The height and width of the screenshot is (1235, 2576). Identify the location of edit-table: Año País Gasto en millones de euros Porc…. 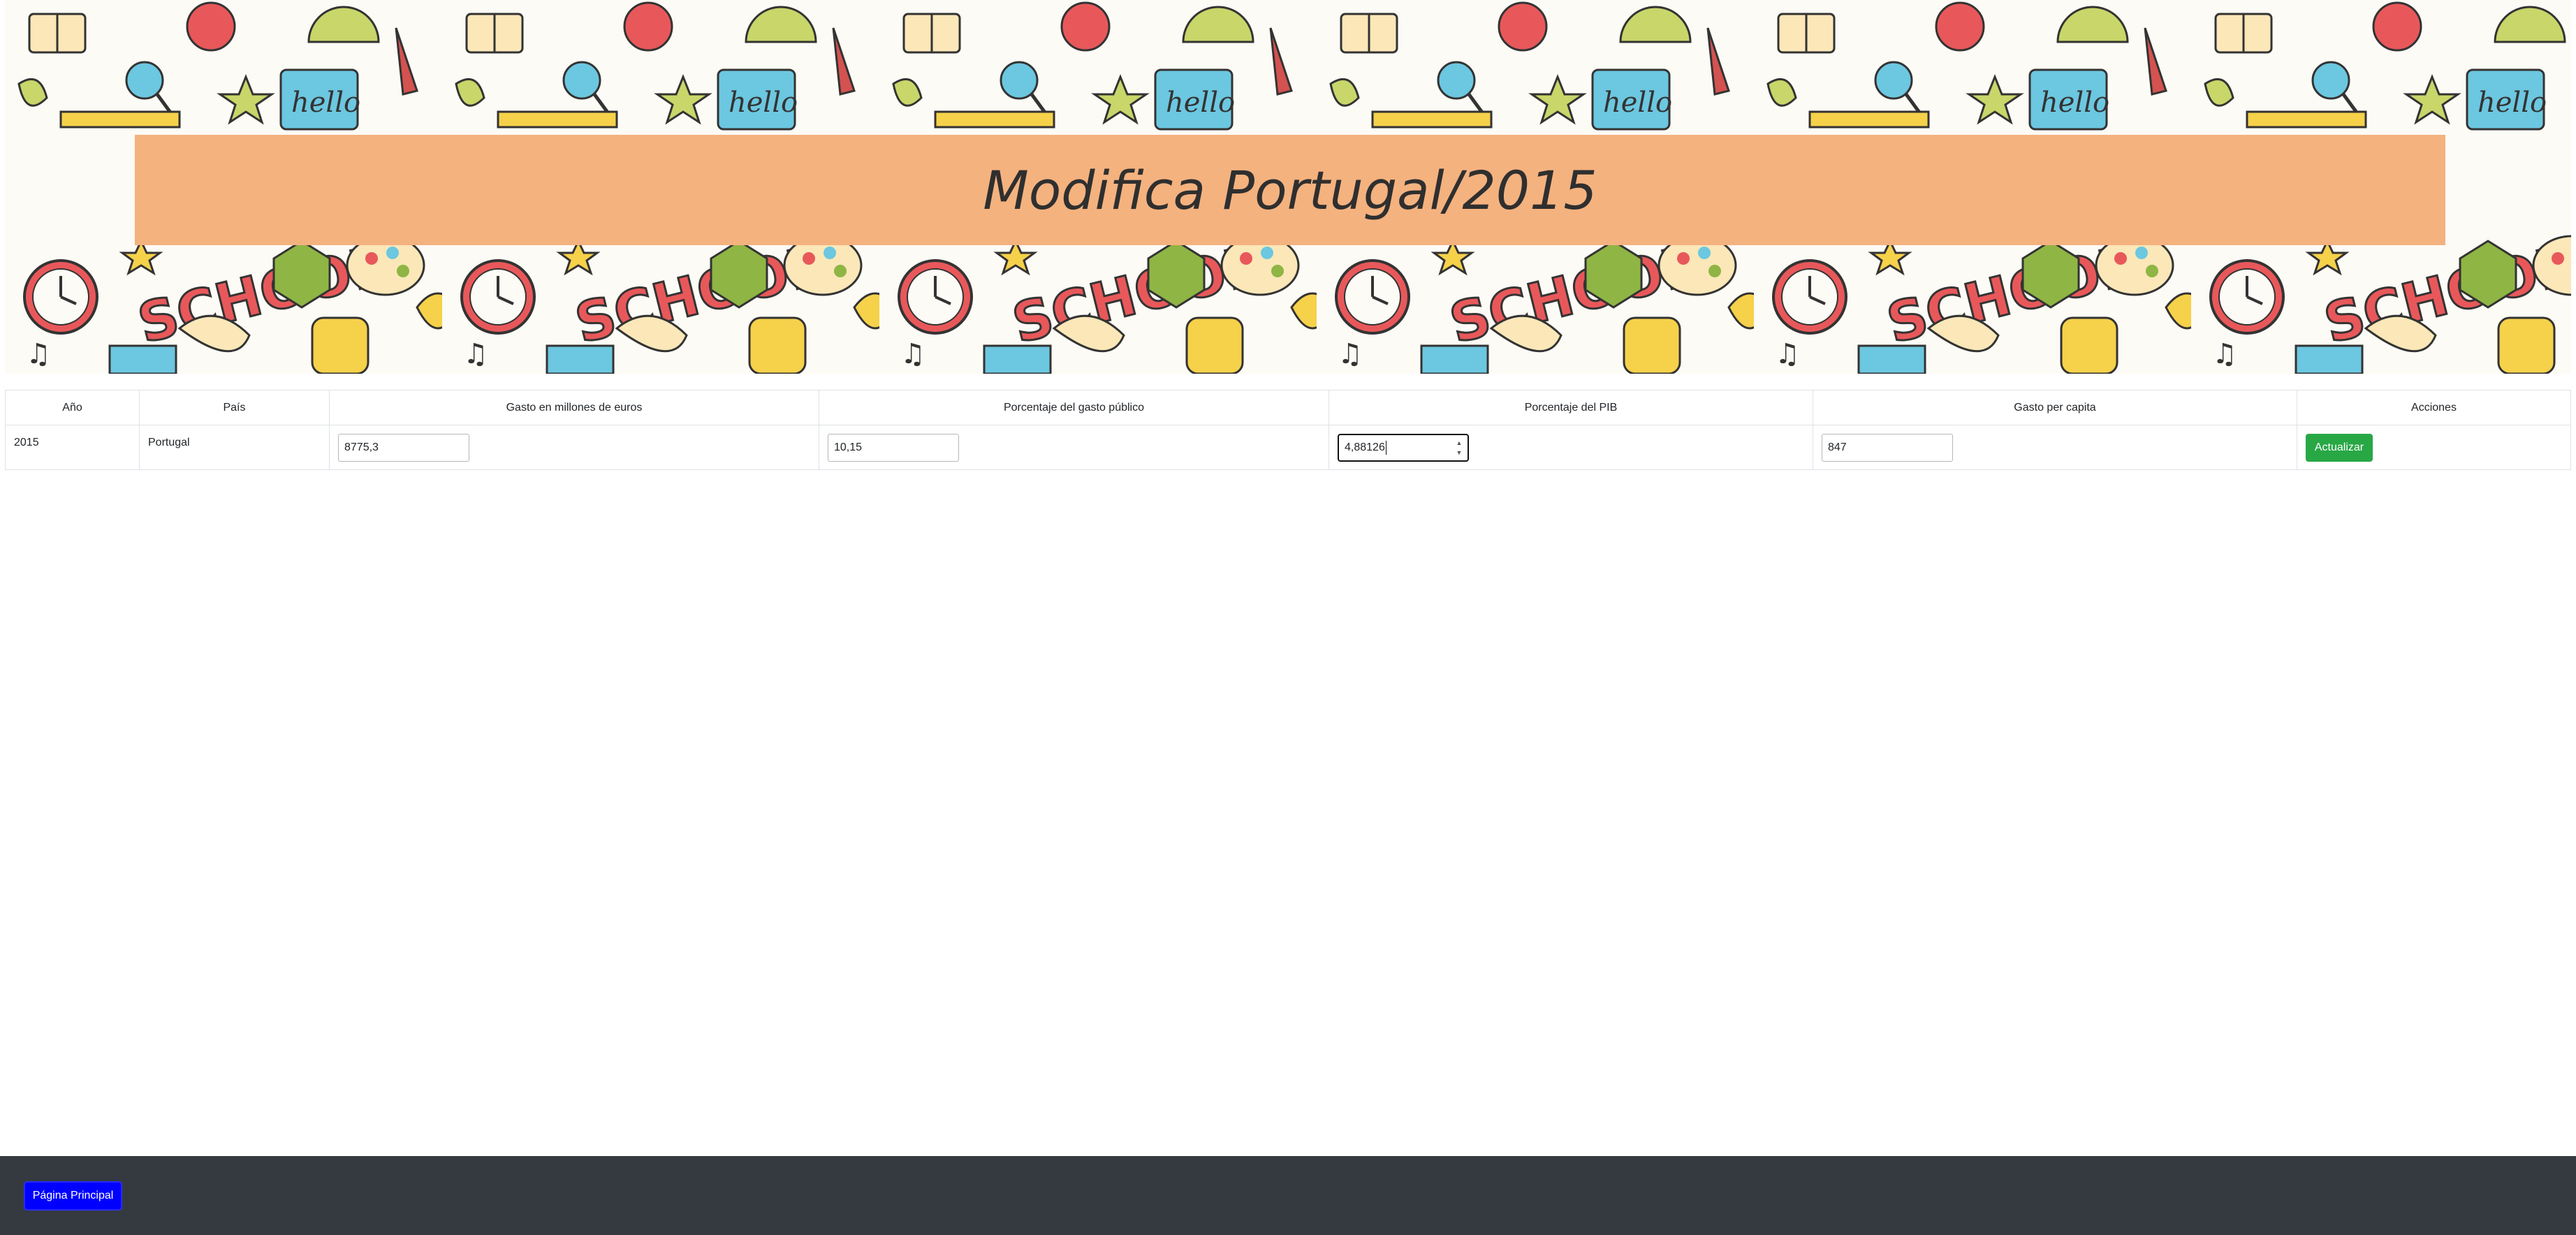
(1288, 430).